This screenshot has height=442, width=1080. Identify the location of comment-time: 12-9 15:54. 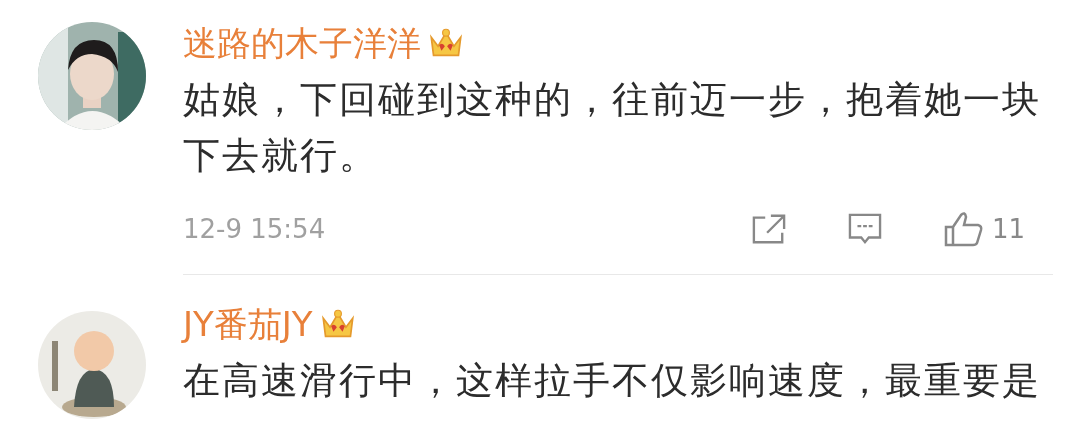
(254, 229).